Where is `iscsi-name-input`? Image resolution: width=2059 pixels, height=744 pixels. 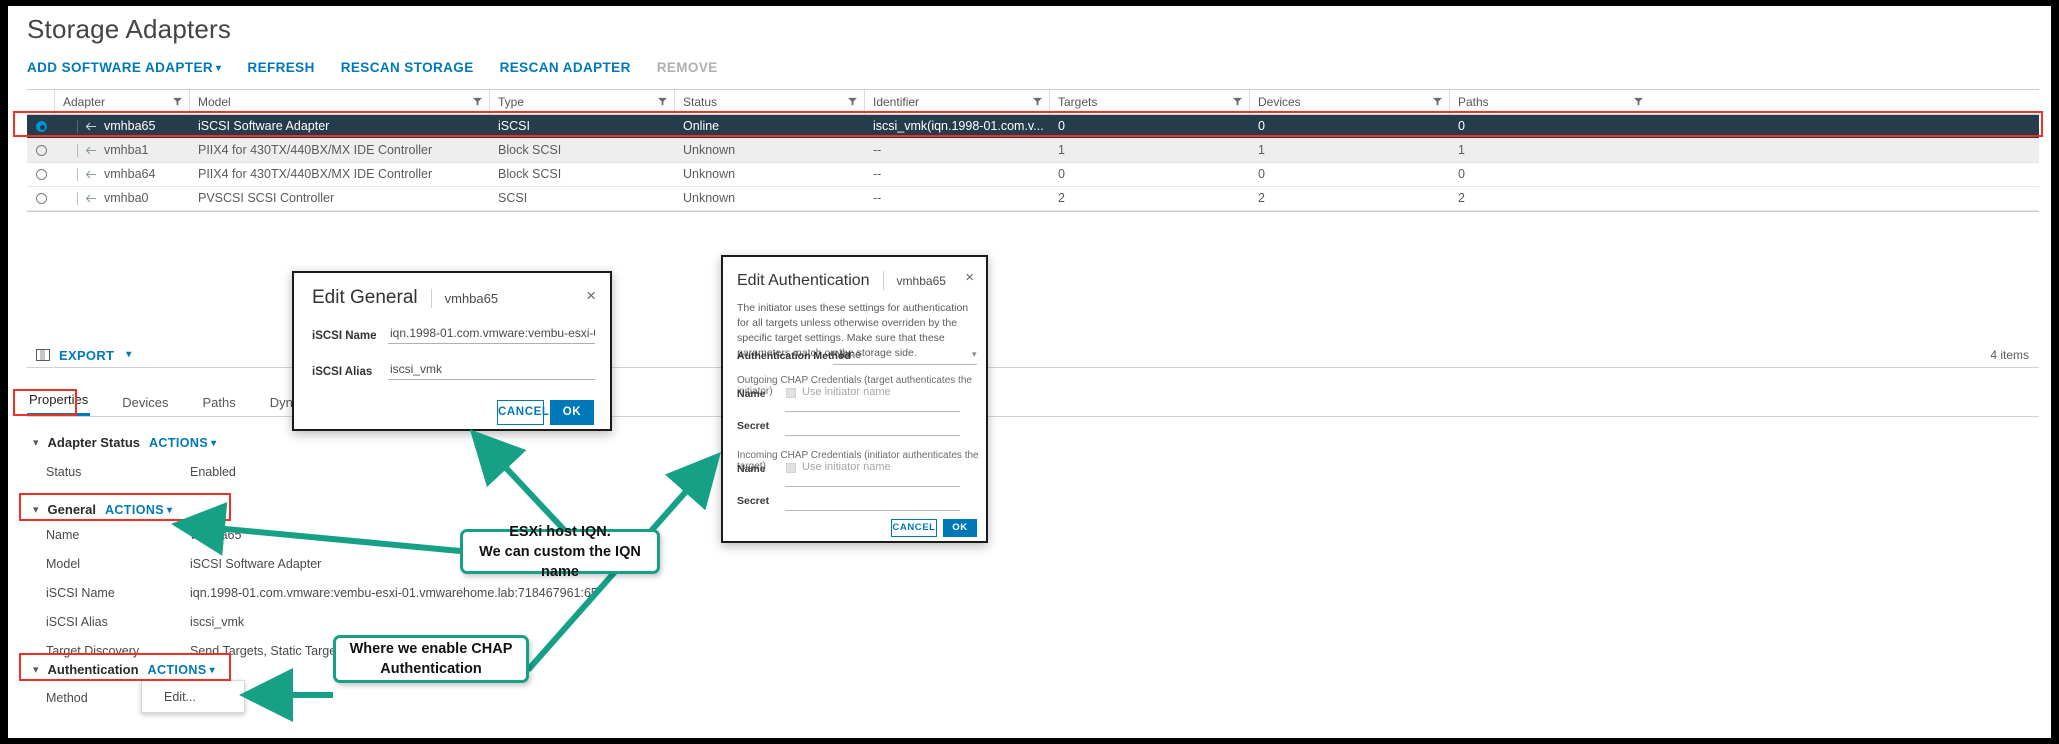 iscsi-name-input is located at coordinates (491, 335).